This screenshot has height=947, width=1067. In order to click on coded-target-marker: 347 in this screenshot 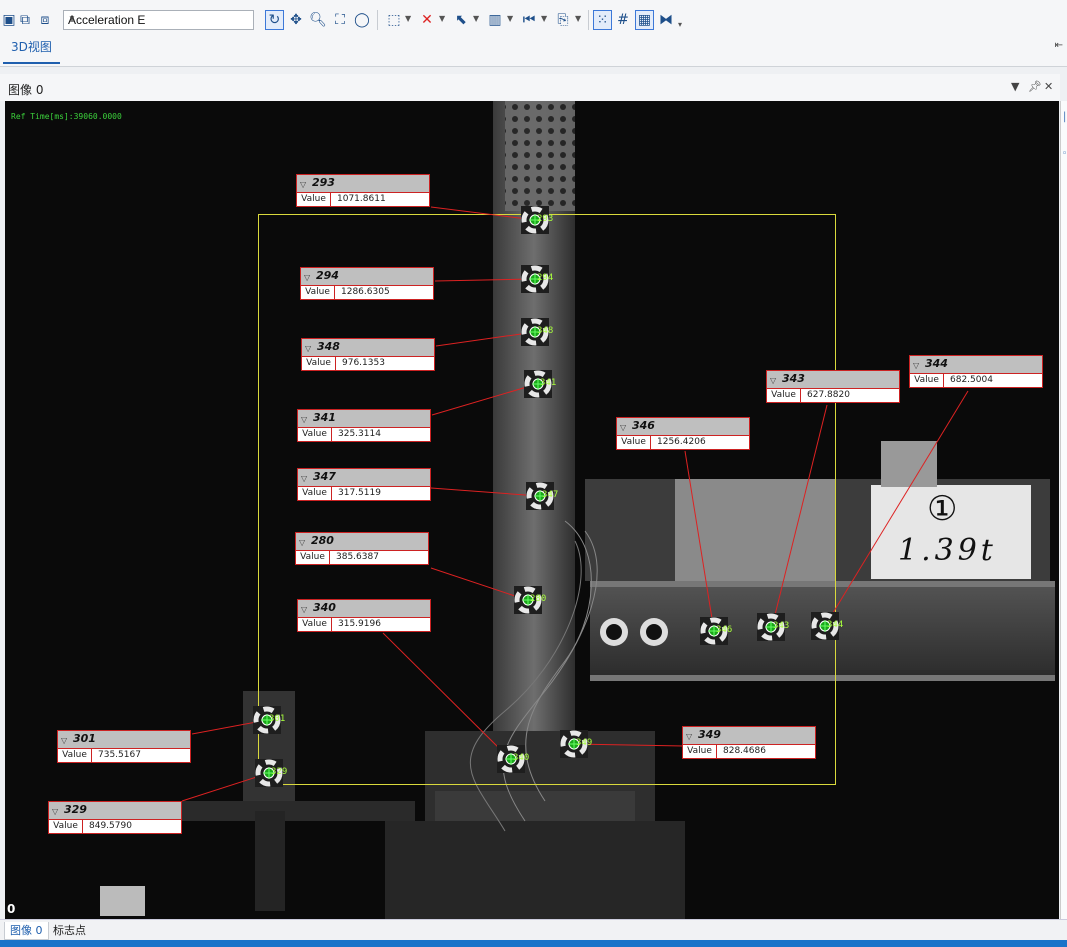, I will do `click(542, 496)`.